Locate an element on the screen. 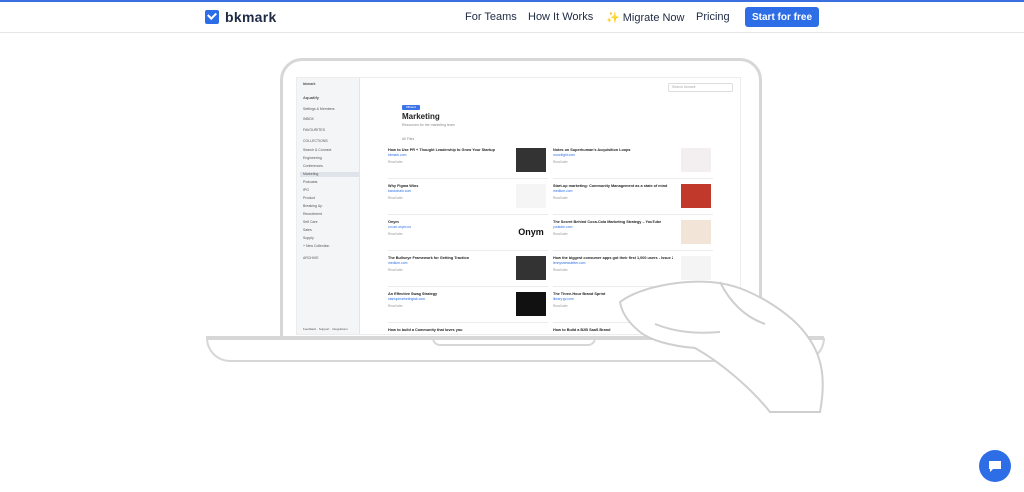  sidebar-item-favourites: FAVOURITES is located at coordinates (314, 130).